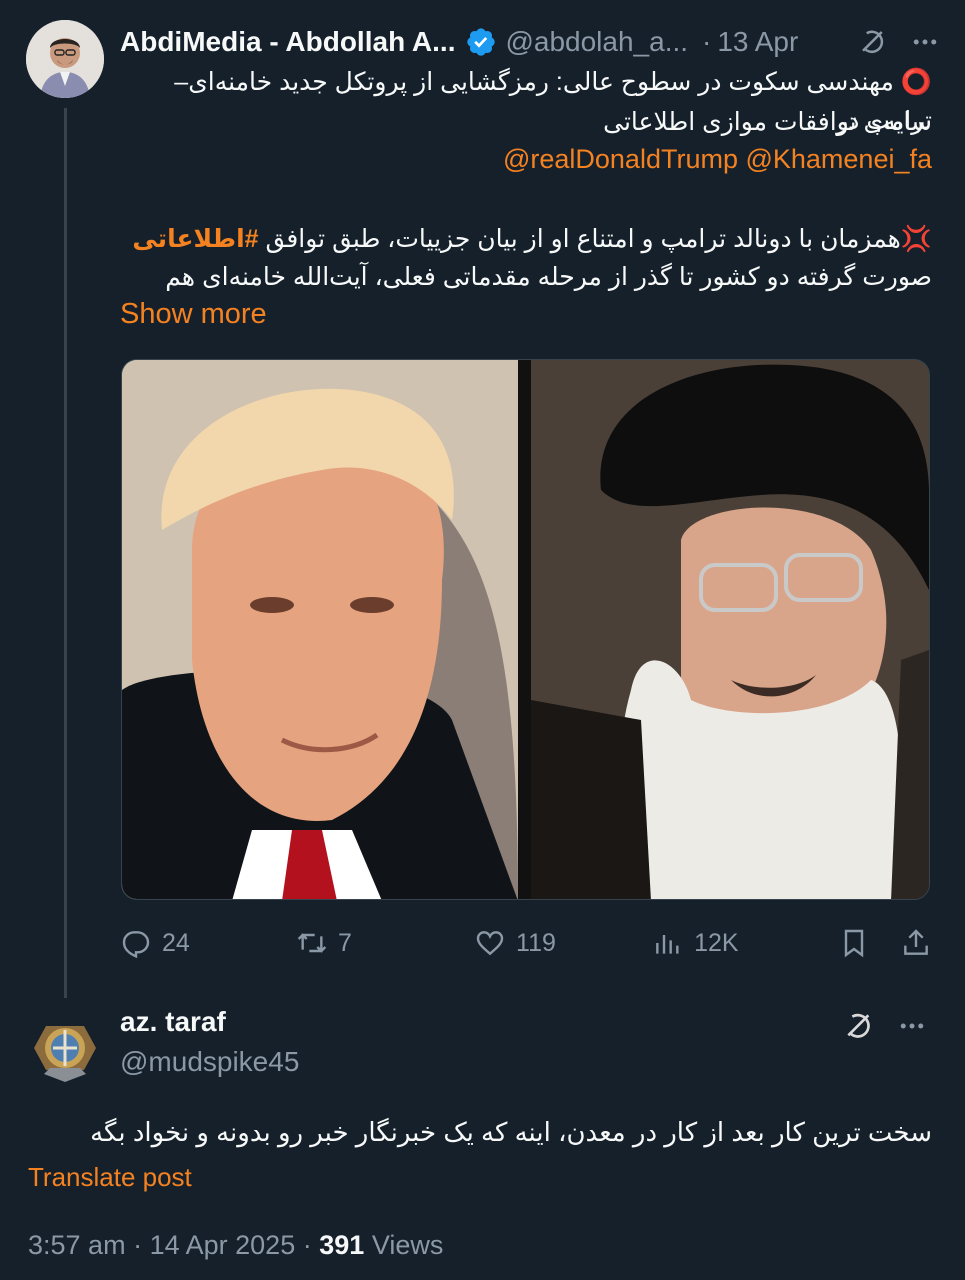 The image size is (965, 1280). Describe the element at coordinates (885, 1026) in the screenshot. I see `reply-header-icons` at that location.